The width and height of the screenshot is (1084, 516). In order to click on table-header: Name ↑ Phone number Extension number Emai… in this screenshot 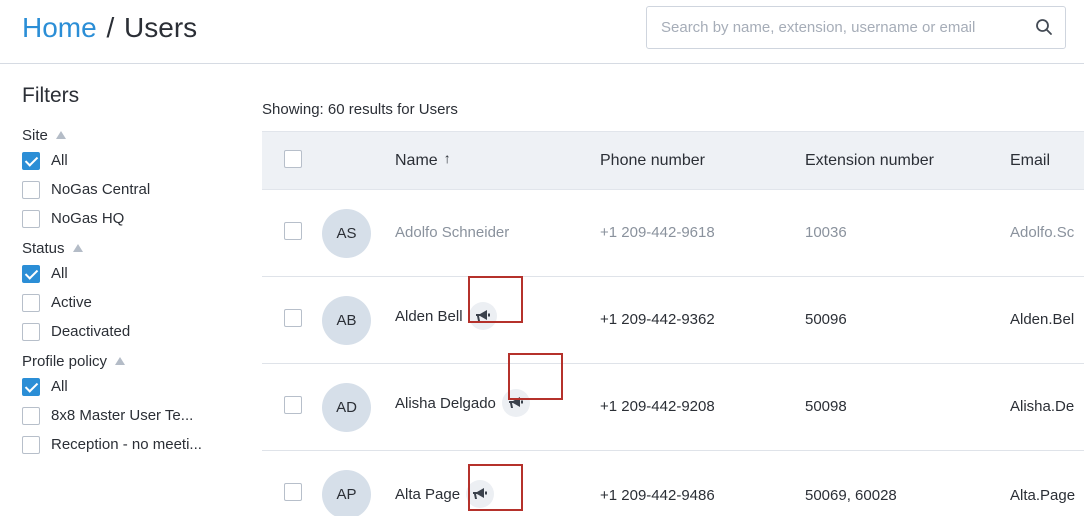, I will do `click(673, 160)`.